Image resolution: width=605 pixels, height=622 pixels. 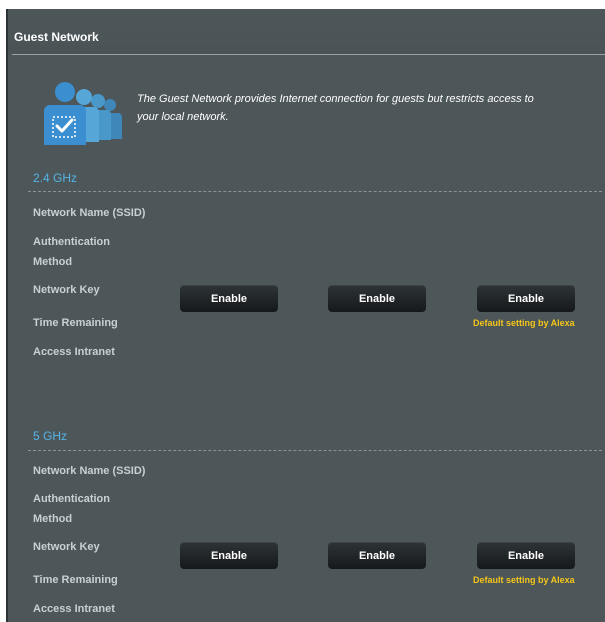 I want to click on panel-header: Guest Network, so click(x=306, y=31).